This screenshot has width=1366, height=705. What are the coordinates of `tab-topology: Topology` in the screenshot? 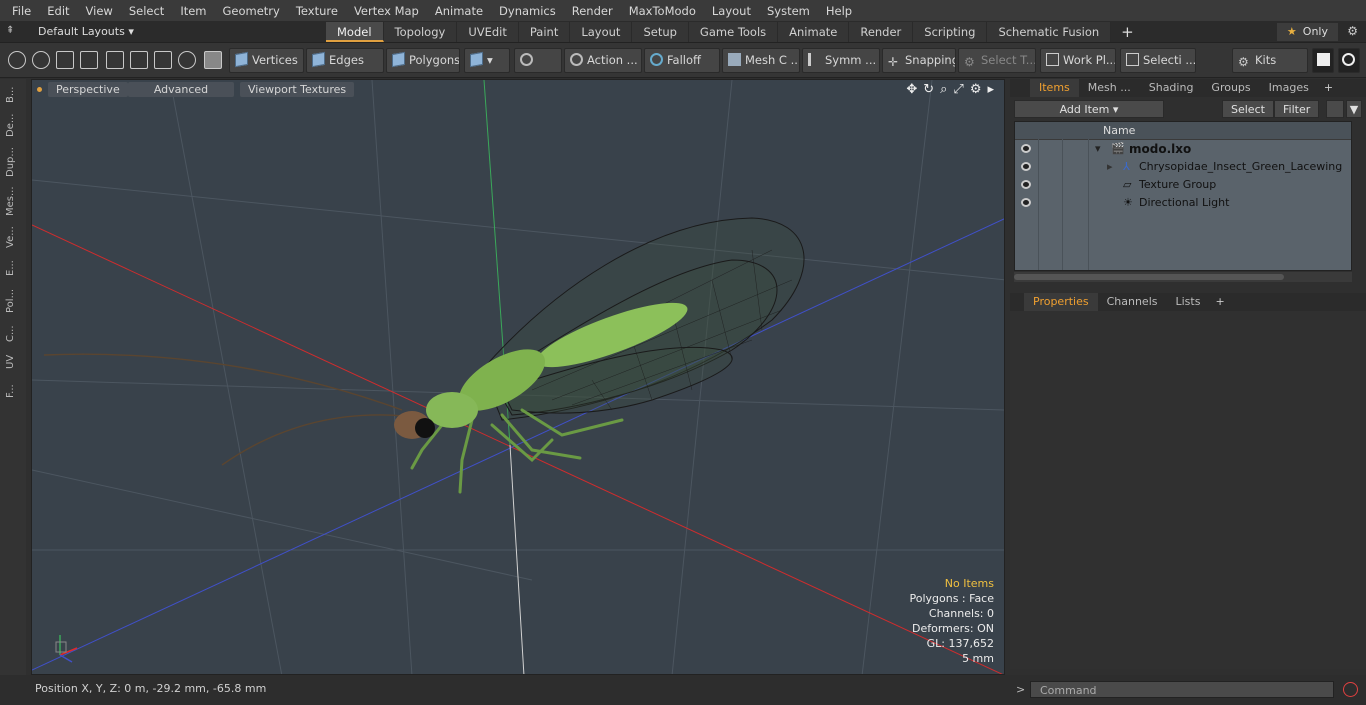 It's located at (420, 32).